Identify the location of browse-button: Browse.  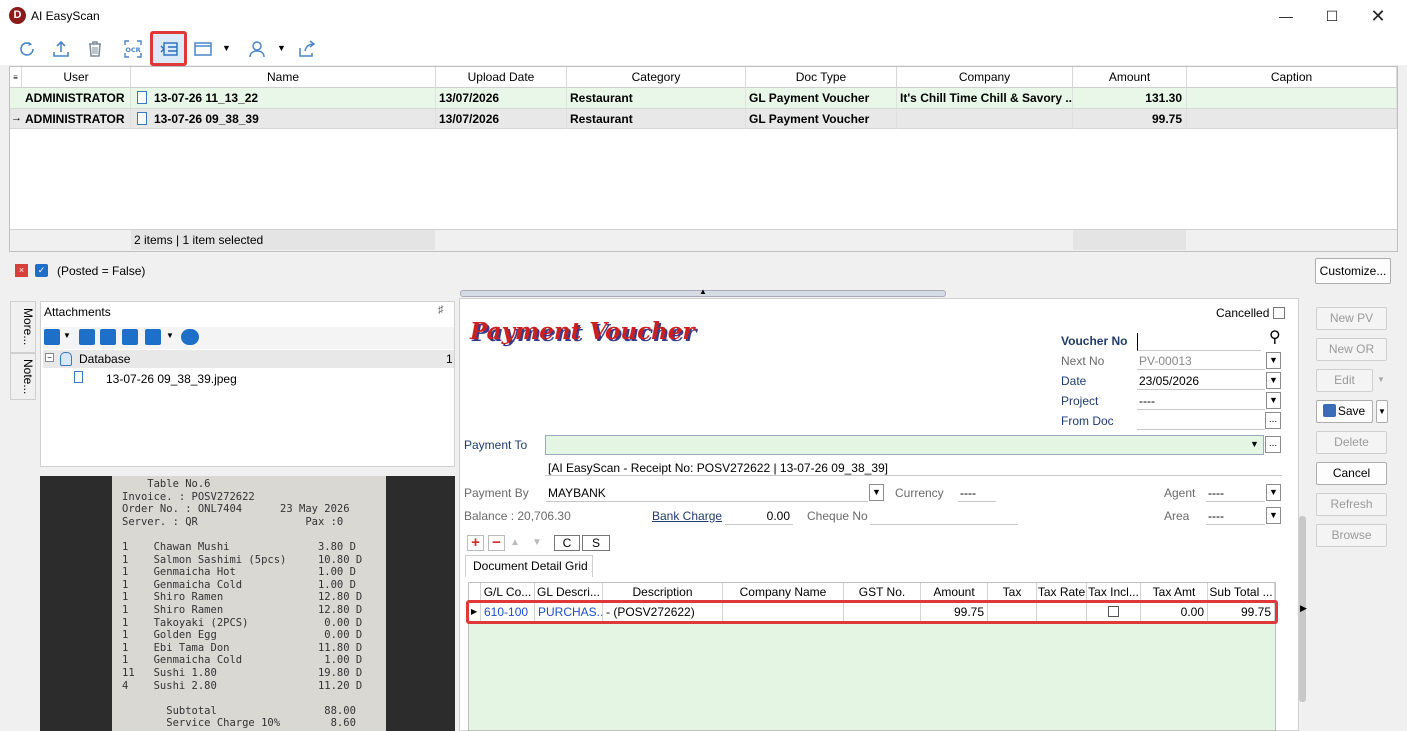
(1351, 535).